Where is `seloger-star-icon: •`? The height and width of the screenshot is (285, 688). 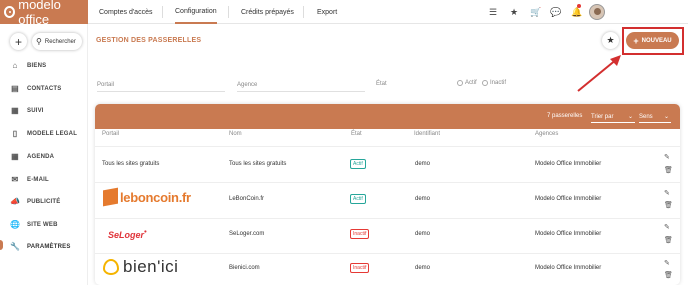
seloger-star-icon: • is located at coordinates (145, 231).